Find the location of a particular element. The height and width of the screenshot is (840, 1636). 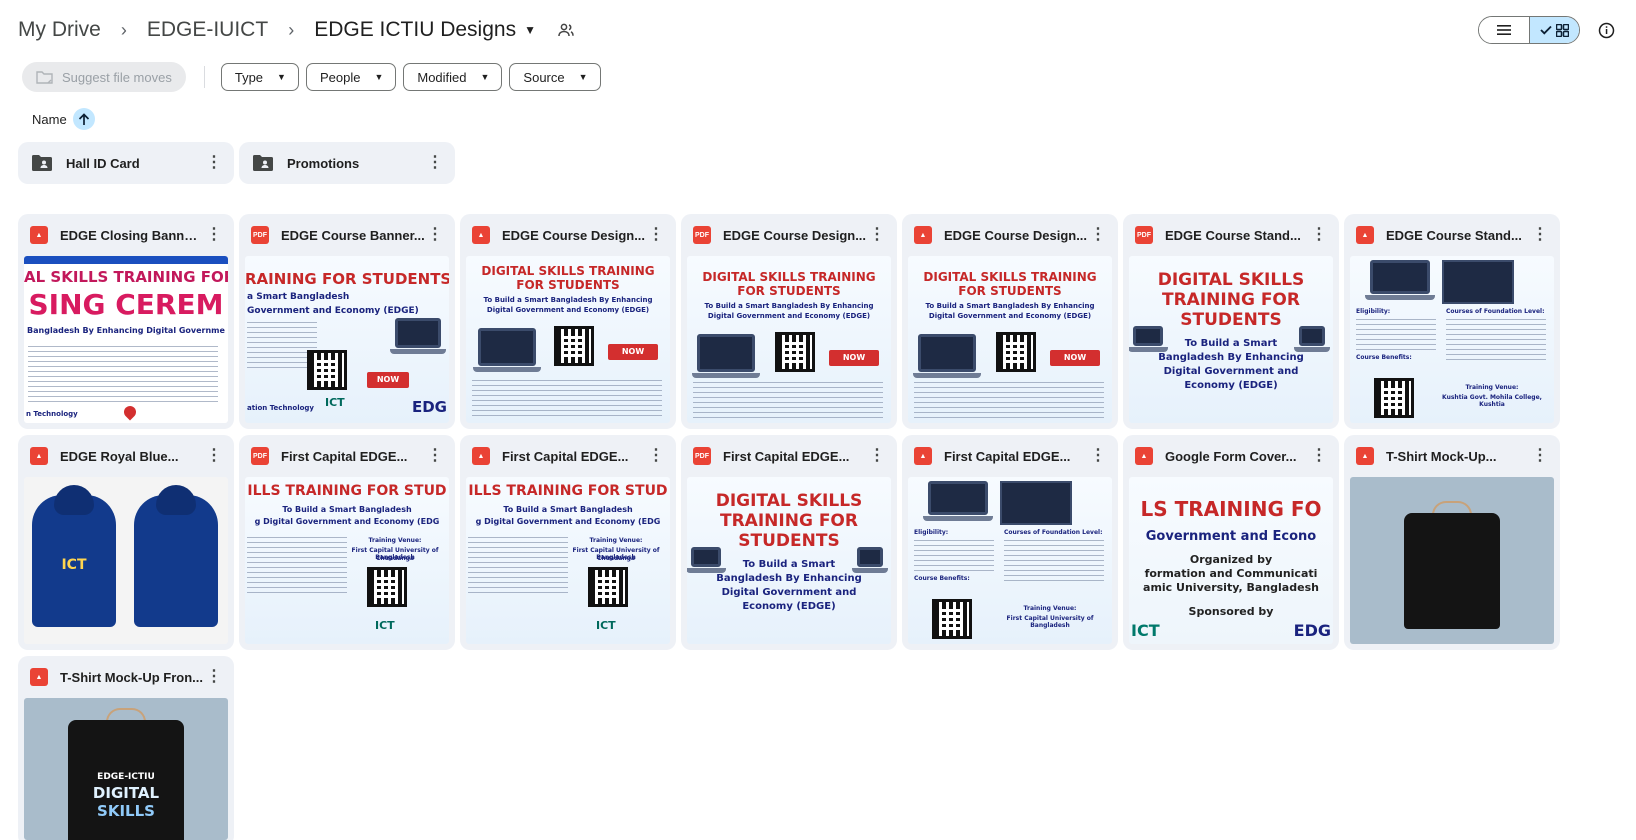

view-controls is located at coordinates (1548, 30).